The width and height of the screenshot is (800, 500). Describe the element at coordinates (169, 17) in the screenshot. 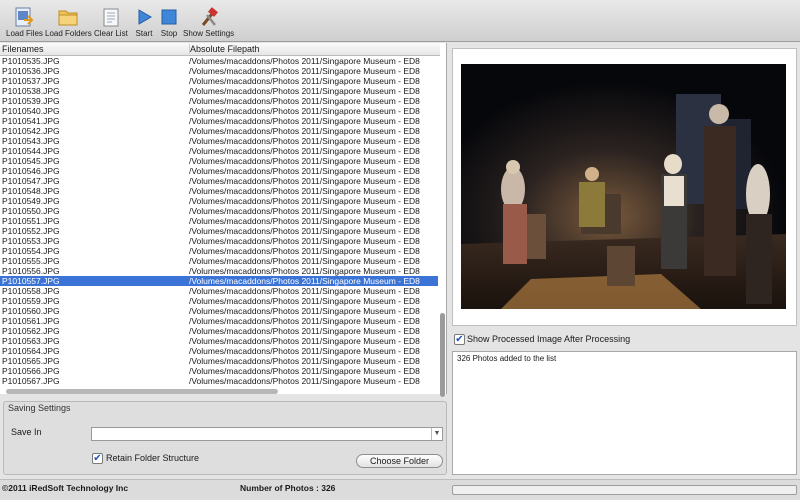

I see `stop-icon` at that location.